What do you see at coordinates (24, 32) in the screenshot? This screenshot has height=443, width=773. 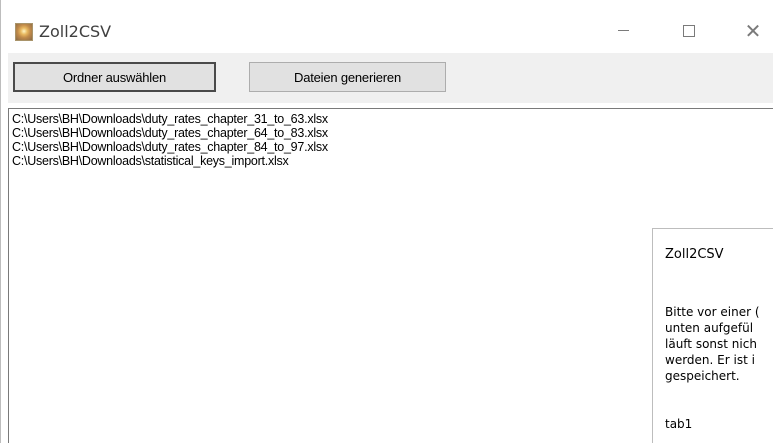 I see `app-icon` at bounding box center [24, 32].